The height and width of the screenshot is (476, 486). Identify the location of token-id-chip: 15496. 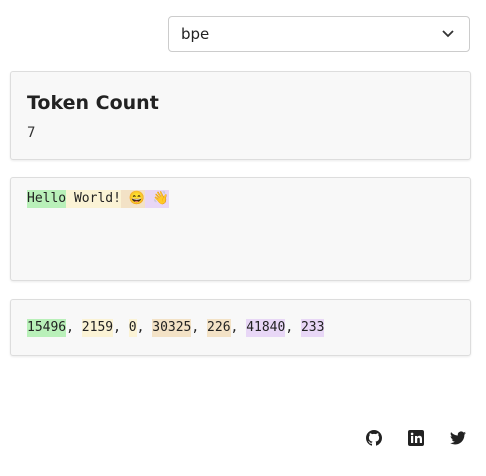
(47, 328).